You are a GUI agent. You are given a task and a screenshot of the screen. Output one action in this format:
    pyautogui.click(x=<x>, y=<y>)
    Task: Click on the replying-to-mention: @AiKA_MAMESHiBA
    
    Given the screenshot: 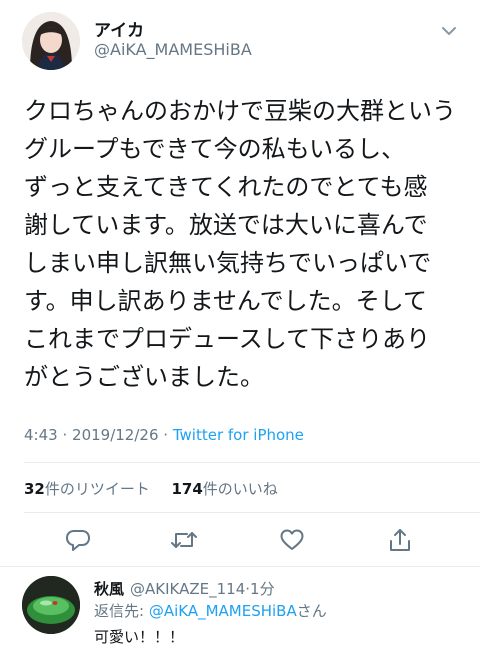 What is the action you would take?
    pyautogui.click(x=223, y=611)
    